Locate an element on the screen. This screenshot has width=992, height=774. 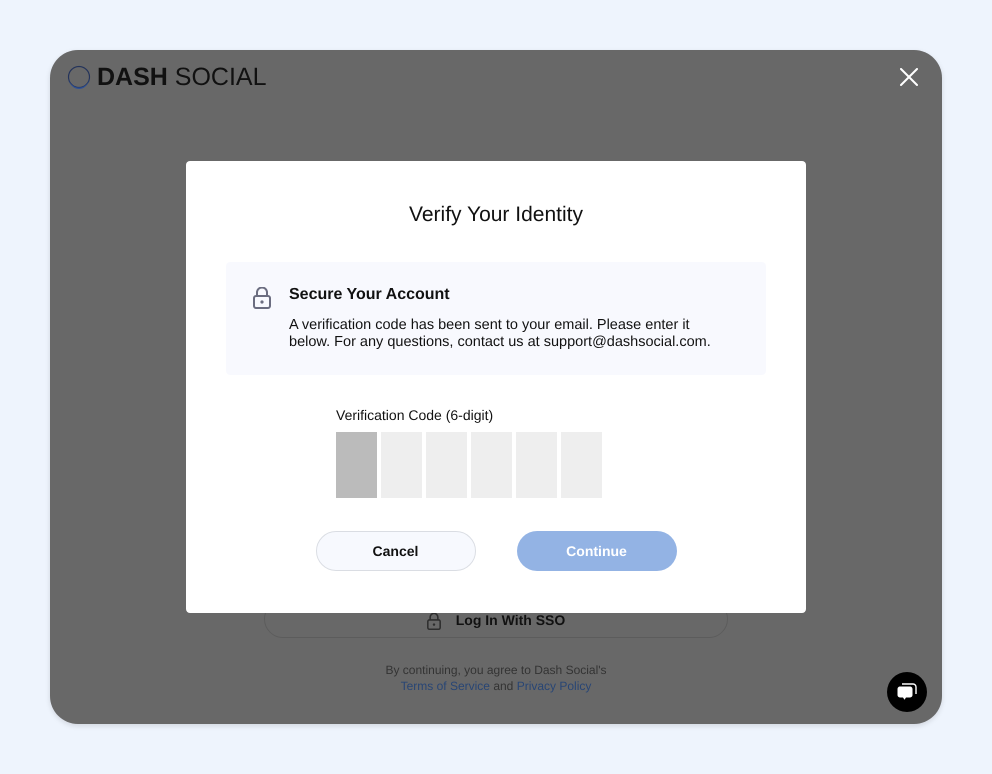
ring-logo-icon is located at coordinates (79, 77).